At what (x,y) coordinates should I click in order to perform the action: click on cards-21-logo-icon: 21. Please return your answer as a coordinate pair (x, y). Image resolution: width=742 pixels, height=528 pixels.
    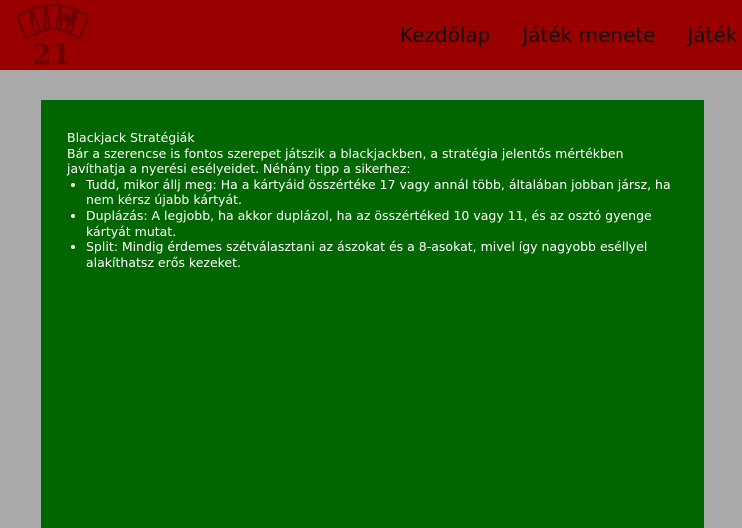
    Looking at the image, I should click on (53, 36).